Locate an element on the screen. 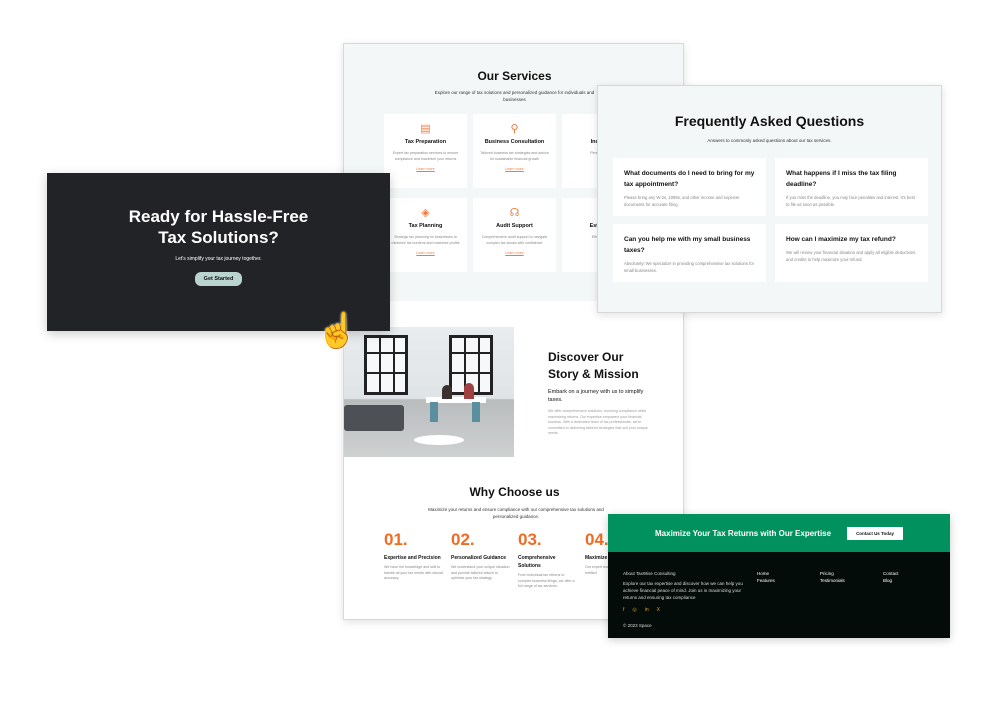 This screenshot has width=1000, height=728. why-number: 02. is located at coordinates (463, 539).